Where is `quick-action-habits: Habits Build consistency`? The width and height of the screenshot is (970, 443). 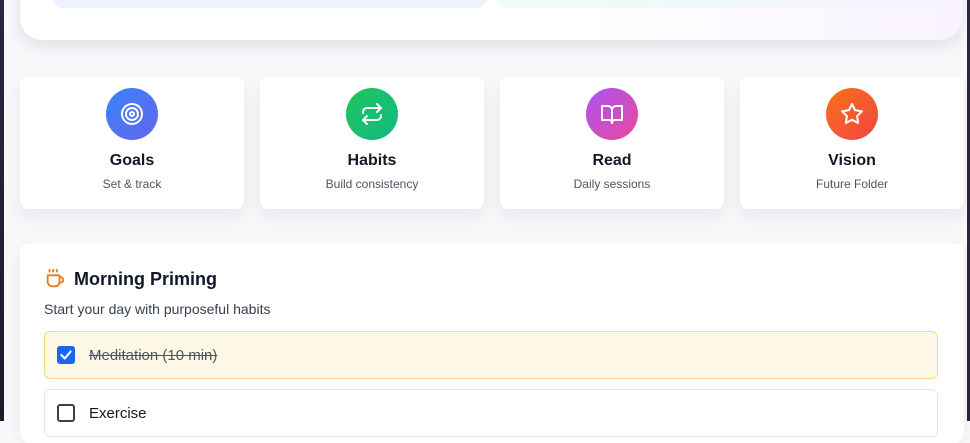
quick-action-habits: Habits Build consistency is located at coordinates (372, 143).